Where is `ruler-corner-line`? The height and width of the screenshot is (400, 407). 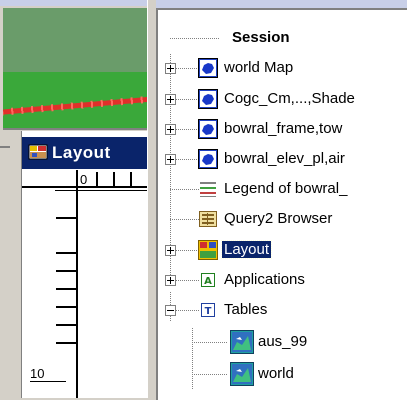 ruler-corner-line is located at coordinates (49, 187).